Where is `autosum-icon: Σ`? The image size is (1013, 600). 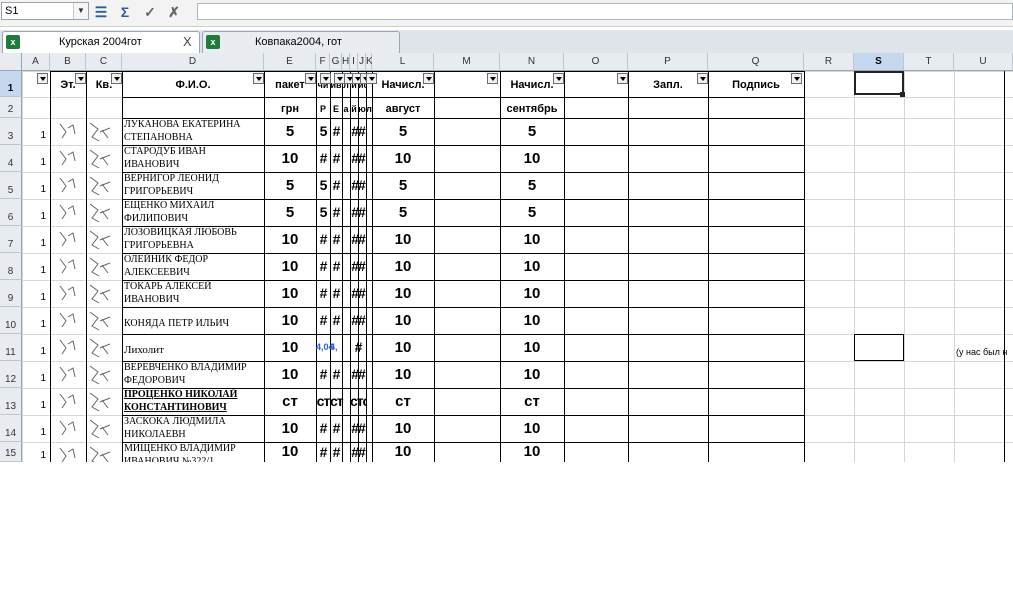
autosum-icon: Σ is located at coordinates (125, 12).